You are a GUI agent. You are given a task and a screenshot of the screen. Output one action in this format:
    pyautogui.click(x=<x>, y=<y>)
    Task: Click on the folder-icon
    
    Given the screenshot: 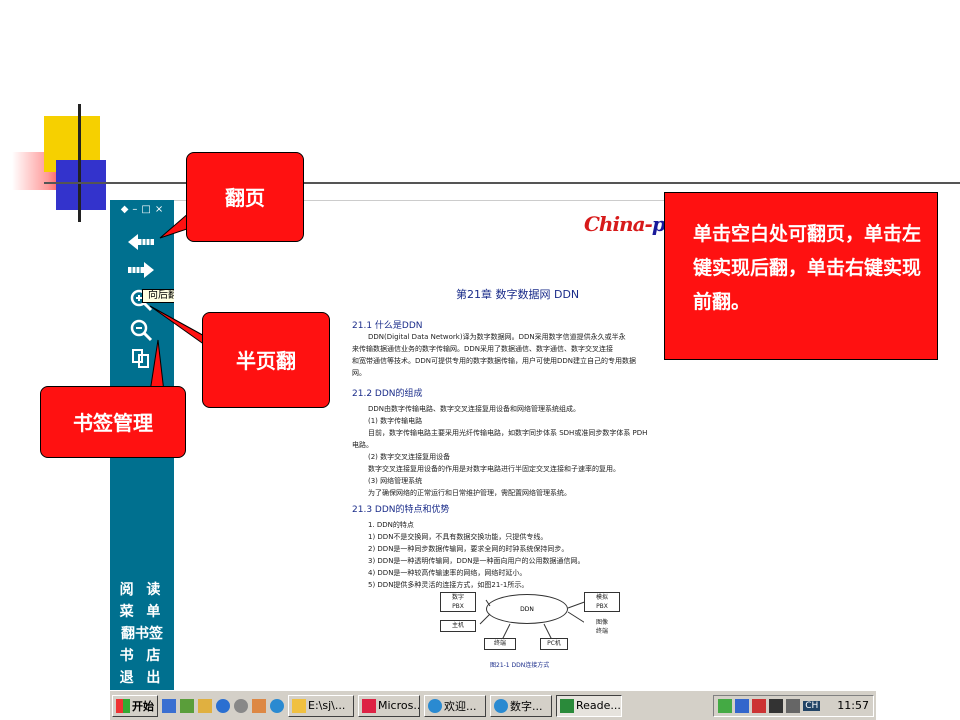 What is the action you would take?
    pyautogui.click(x=299, y=705)
    